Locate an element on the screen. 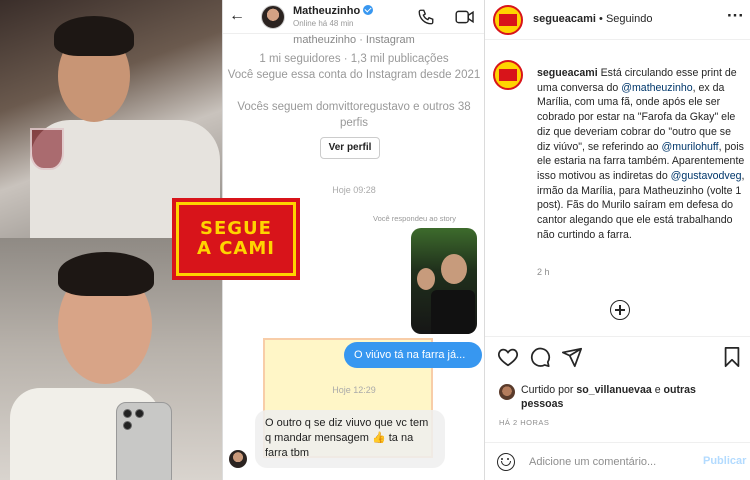  dm-username-text: Matheuzinho is located at coordinates (327, 11).